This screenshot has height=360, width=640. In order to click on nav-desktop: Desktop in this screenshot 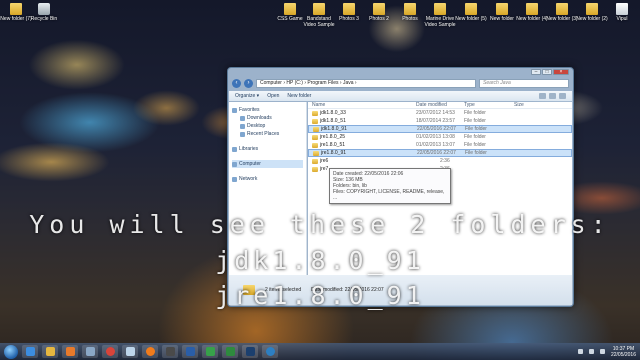, I will do `click(267, 126)`.